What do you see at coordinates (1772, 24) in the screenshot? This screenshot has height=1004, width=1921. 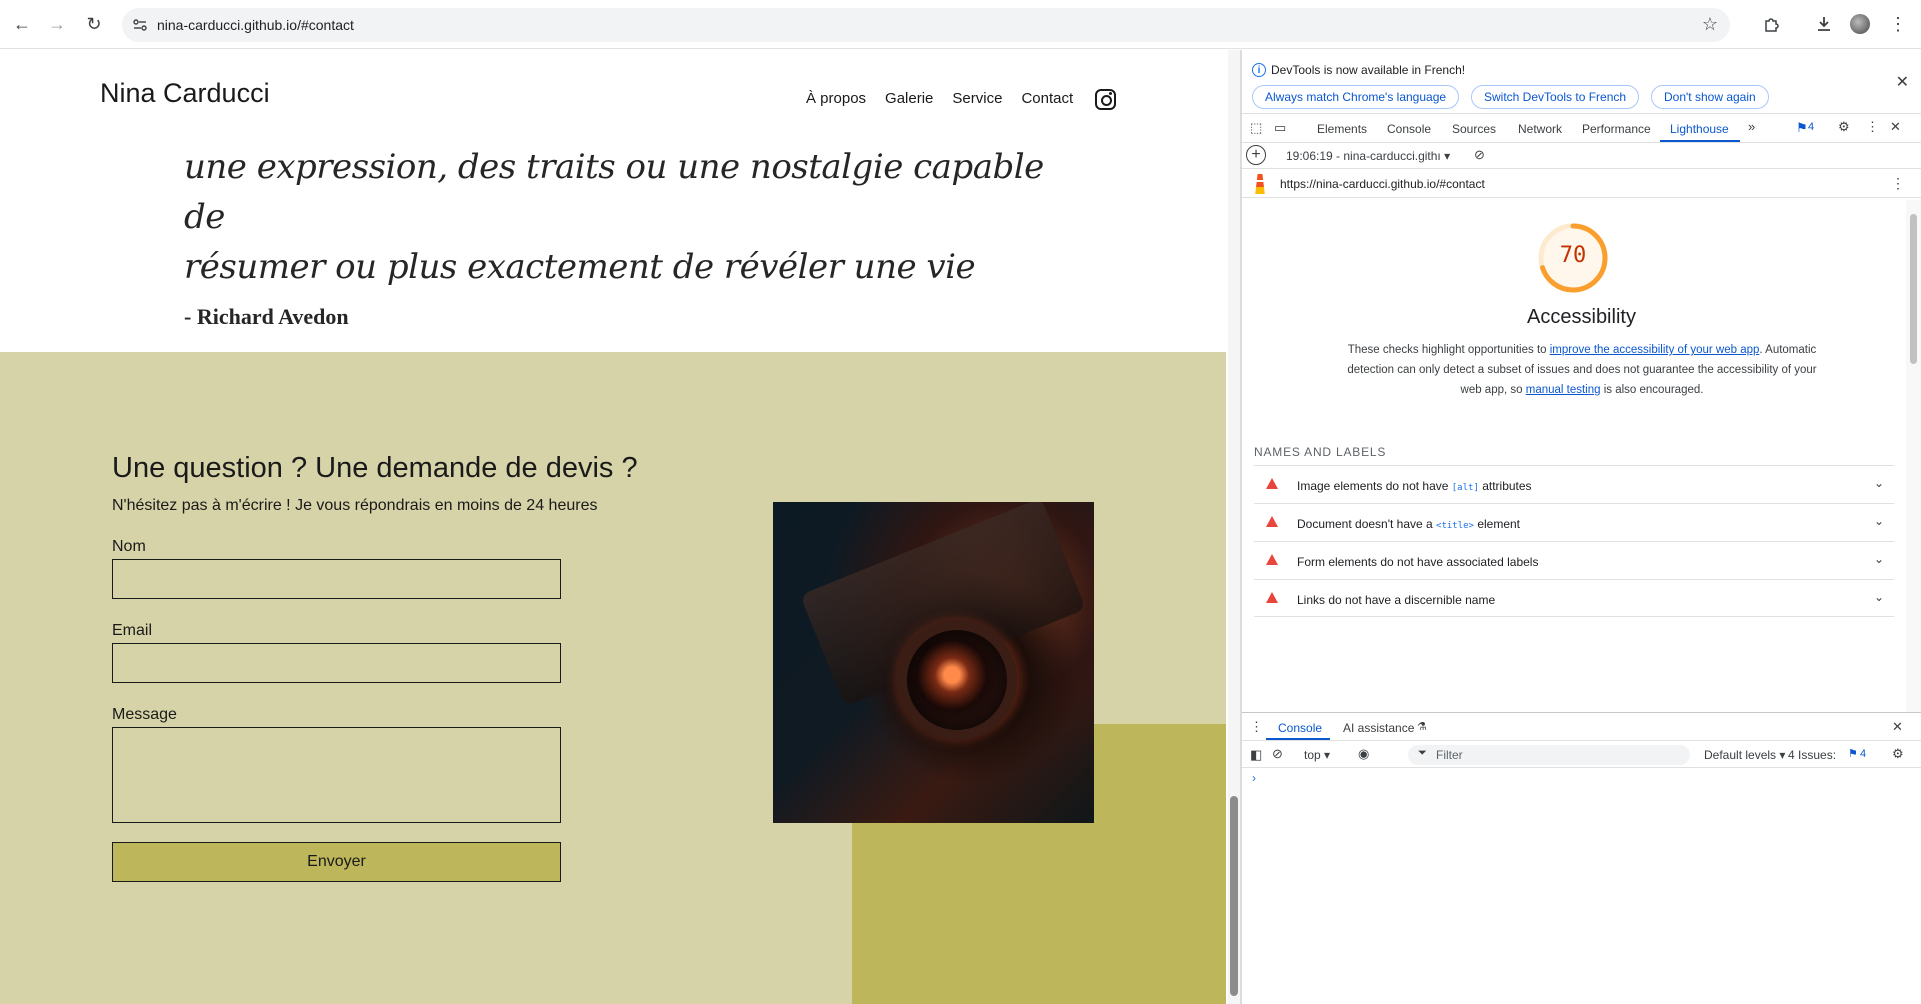 I see `extensions-icon` at bounding box center [1772, 24].